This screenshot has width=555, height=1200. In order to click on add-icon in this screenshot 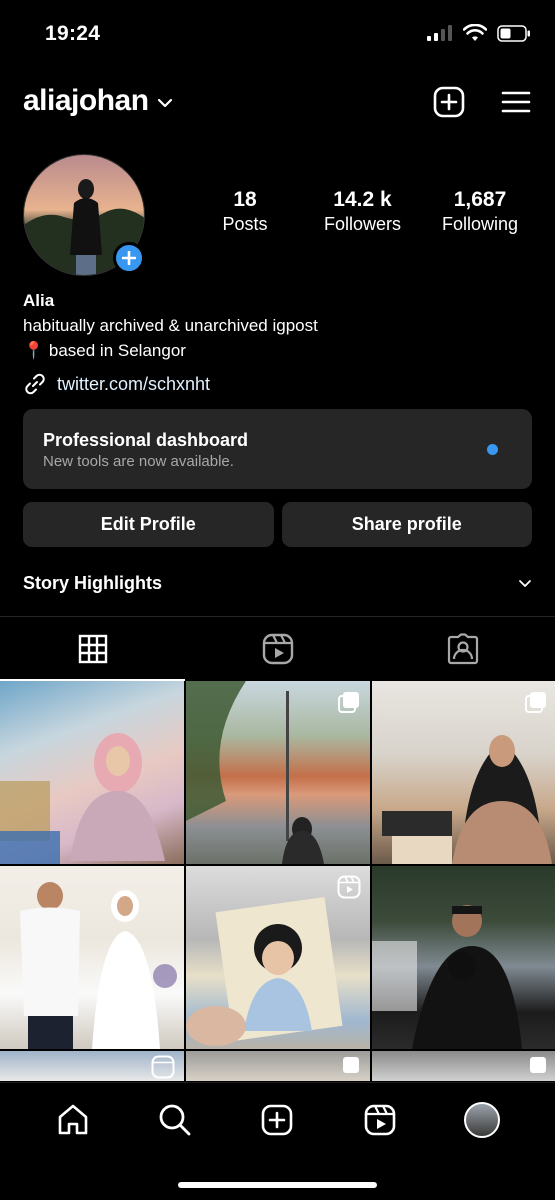, I will do `click(277, 1120)`.